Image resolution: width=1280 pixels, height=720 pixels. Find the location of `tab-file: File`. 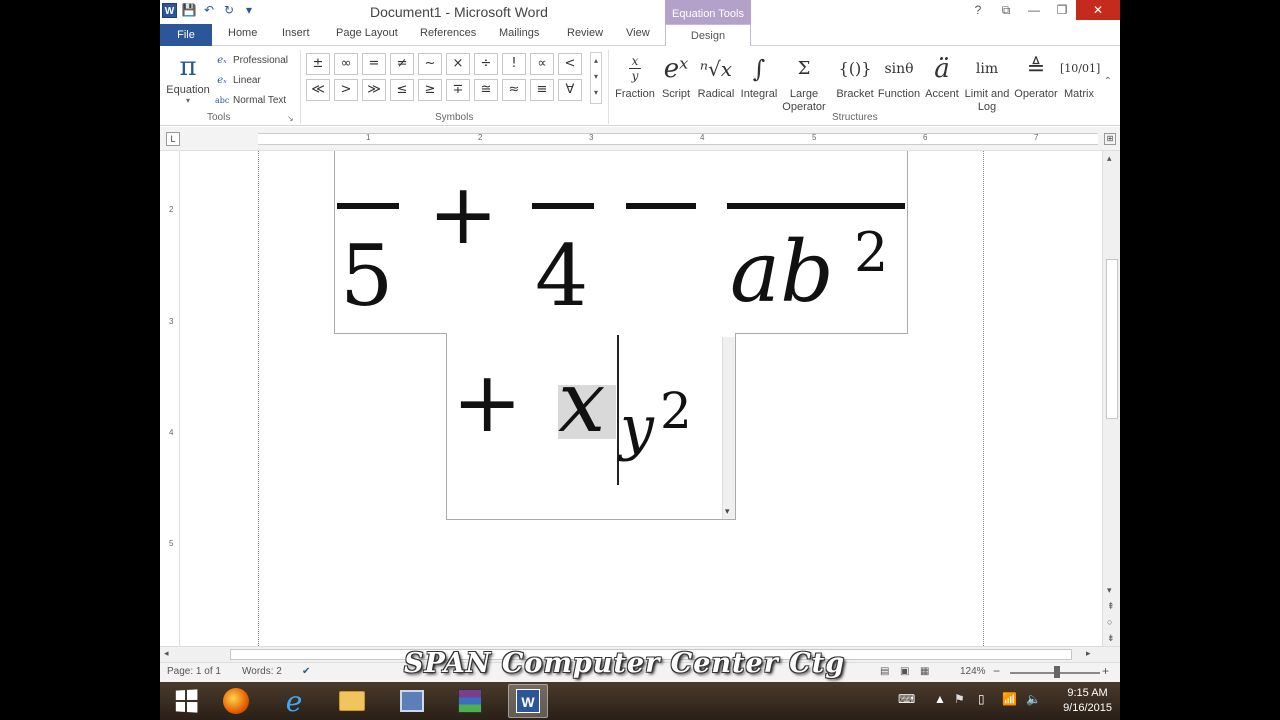

tab-file: File is located at coordinates (186, 35).